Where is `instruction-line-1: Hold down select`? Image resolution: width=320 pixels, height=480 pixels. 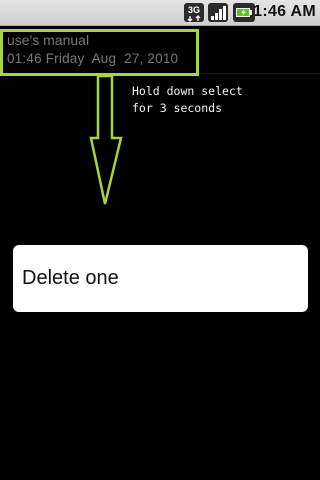 instruction-line-1: Hold down select is located at coordinates (187, 91).